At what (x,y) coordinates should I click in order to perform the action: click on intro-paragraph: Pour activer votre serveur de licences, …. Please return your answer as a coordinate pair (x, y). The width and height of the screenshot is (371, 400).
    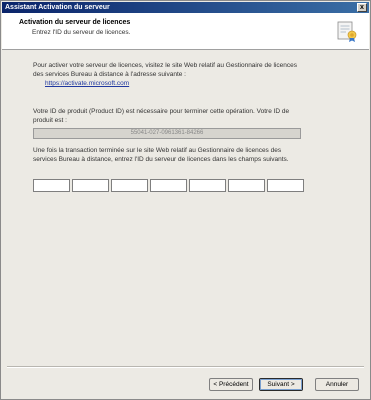
    Looking at the image, I should click on (165, 70).